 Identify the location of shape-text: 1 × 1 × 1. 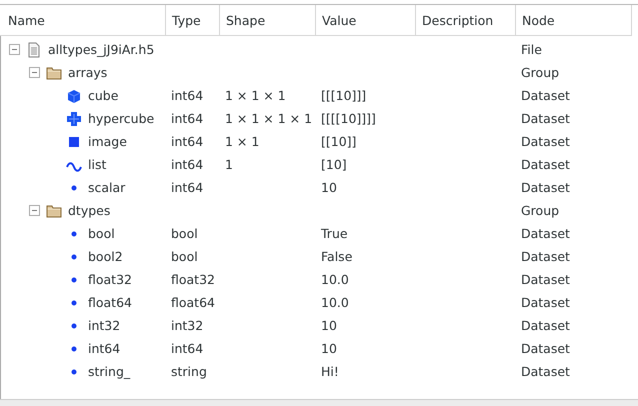
(255, 95).